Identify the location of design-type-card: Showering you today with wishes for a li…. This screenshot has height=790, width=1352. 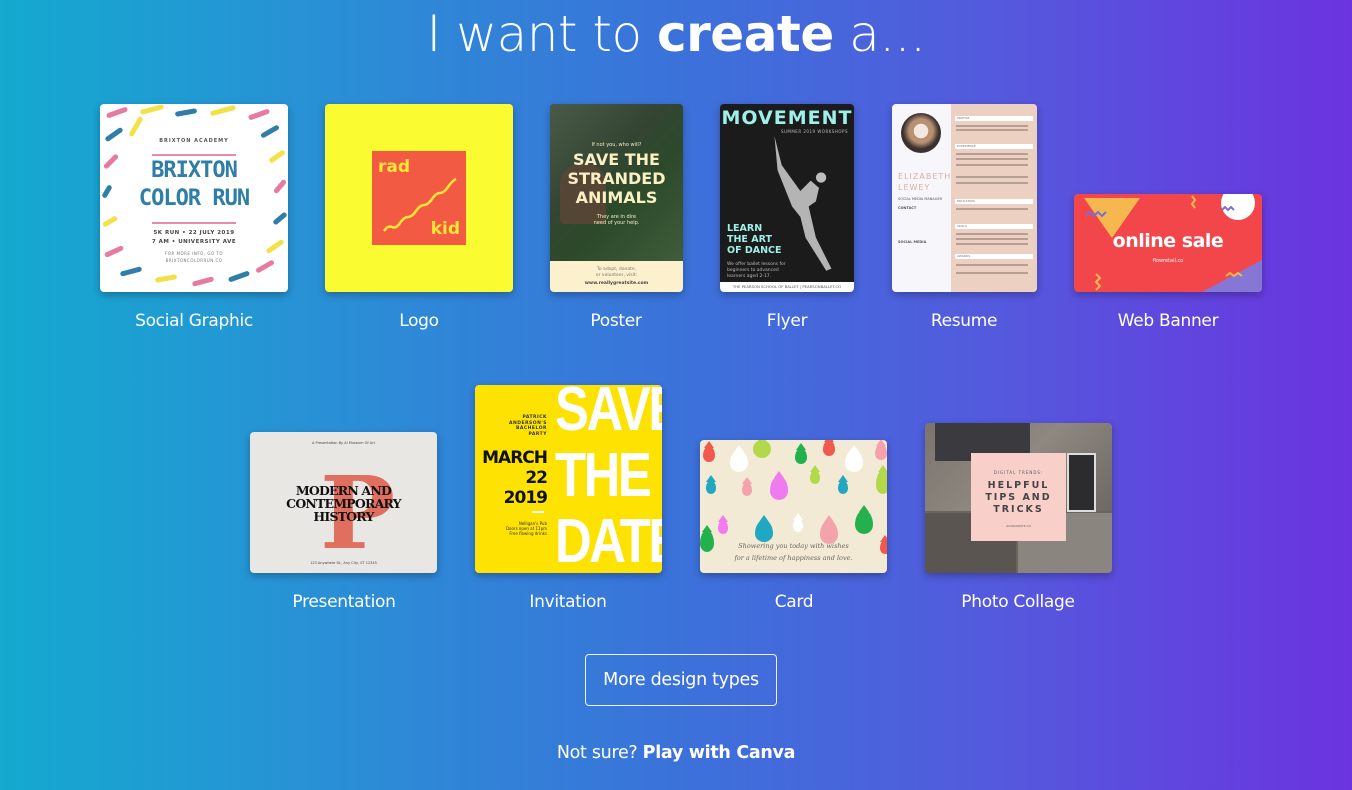
(793, 506).